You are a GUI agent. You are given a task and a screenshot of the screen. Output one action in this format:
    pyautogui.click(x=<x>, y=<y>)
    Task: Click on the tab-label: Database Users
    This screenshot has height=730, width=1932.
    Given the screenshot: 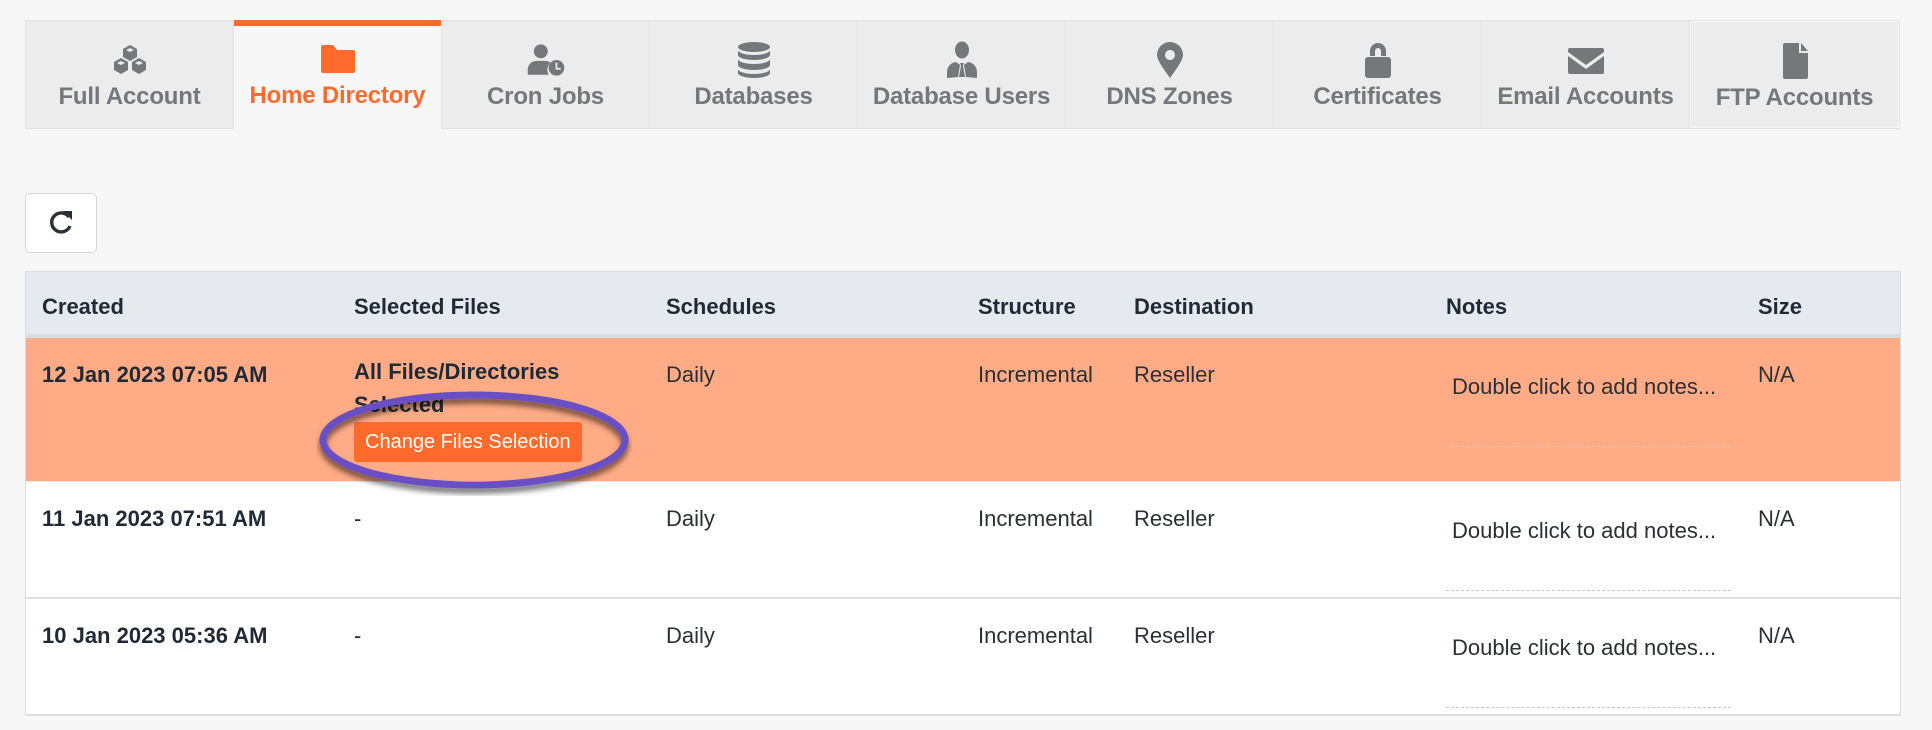 What is the action you would take?
    pyautogui.click(x=961, y=96)
    